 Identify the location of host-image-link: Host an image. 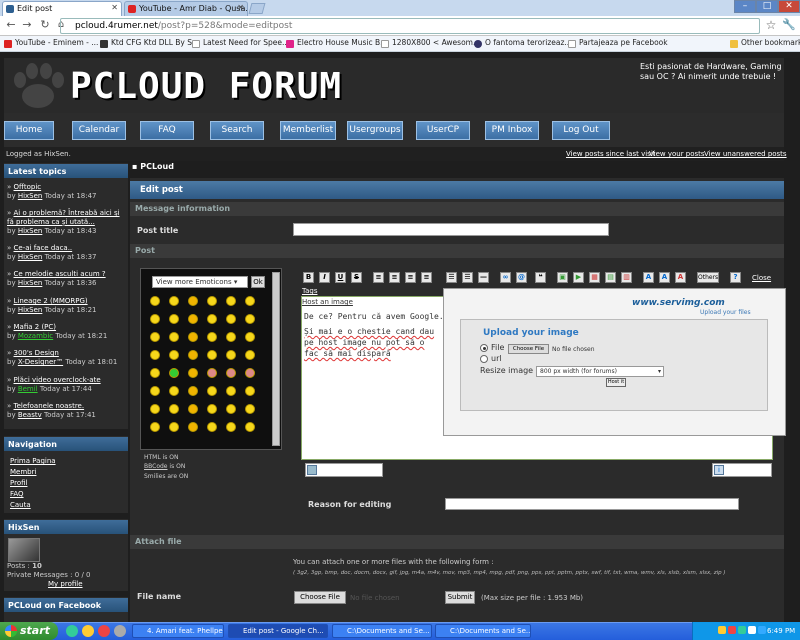
(327, 302).